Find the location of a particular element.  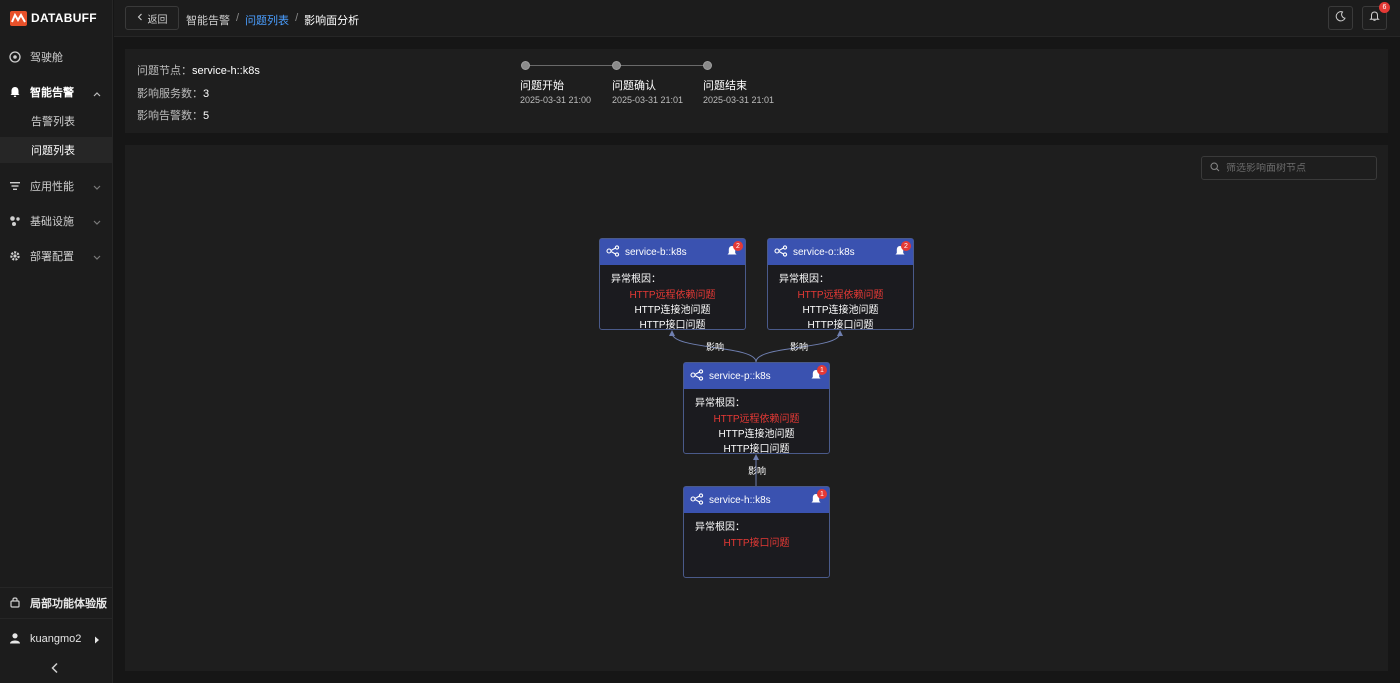

node-filter-search is located at coordinates (1289, 168).